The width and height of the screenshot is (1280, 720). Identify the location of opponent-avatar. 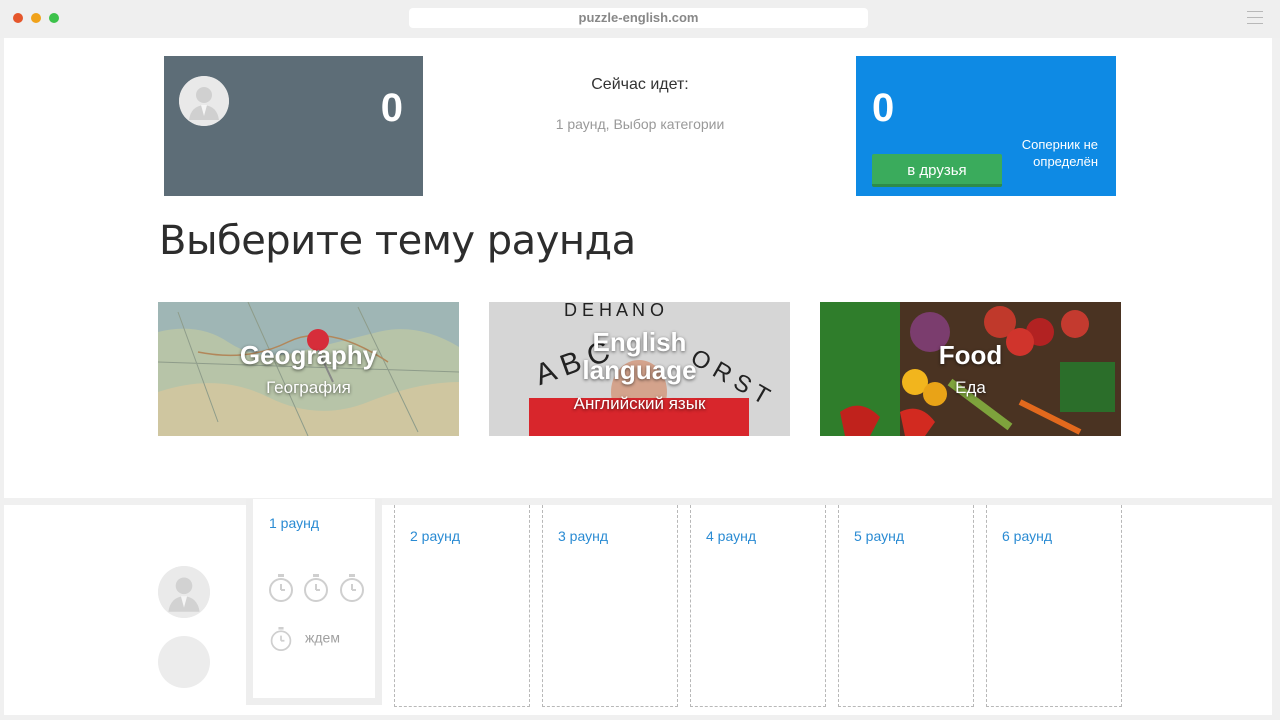
(184, 662).